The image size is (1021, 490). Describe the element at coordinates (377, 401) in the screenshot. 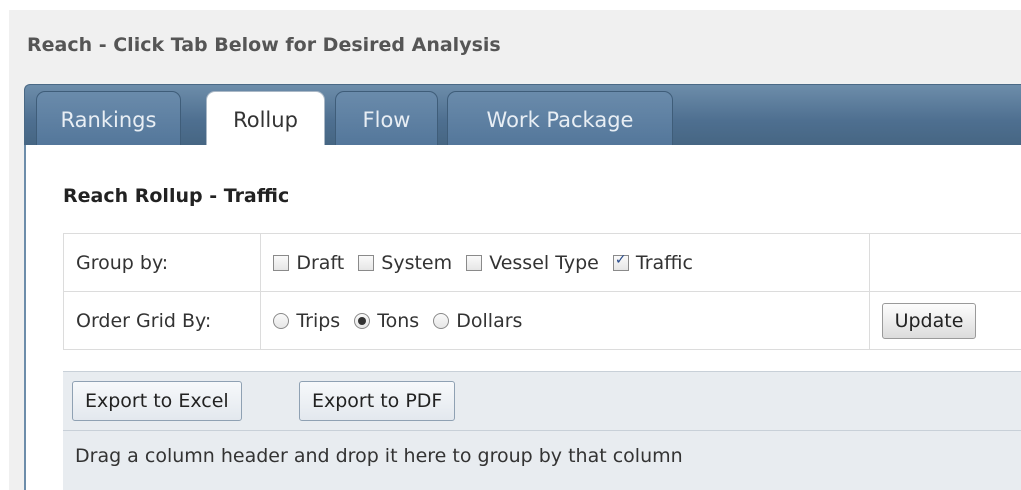

I see `export-pdf-button: Export to PDF` at that location.